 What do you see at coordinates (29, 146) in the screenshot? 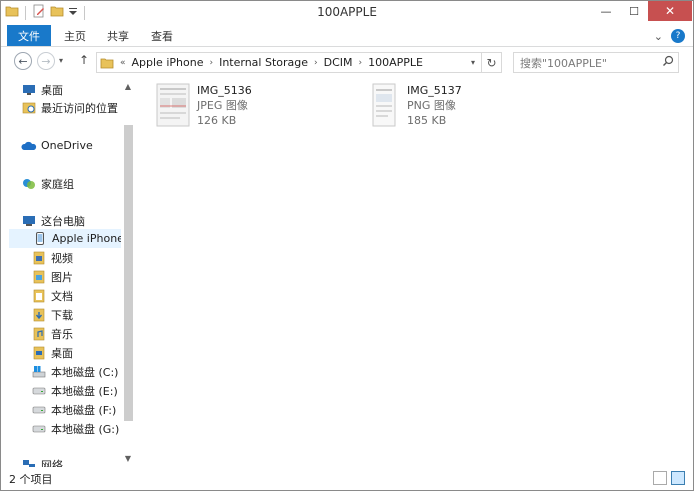
I see `onedrive-icon` at bounding box center [29, 146].